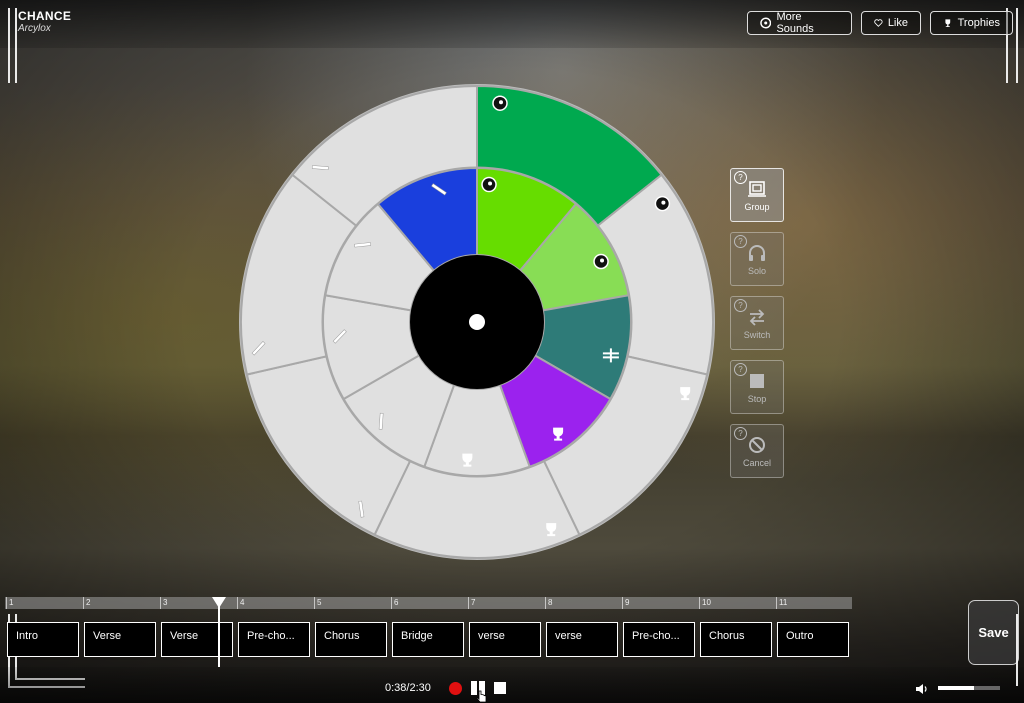 The image size is (1024, 703). I want to click on ruler-bar-number: 5, so click(319, 602).